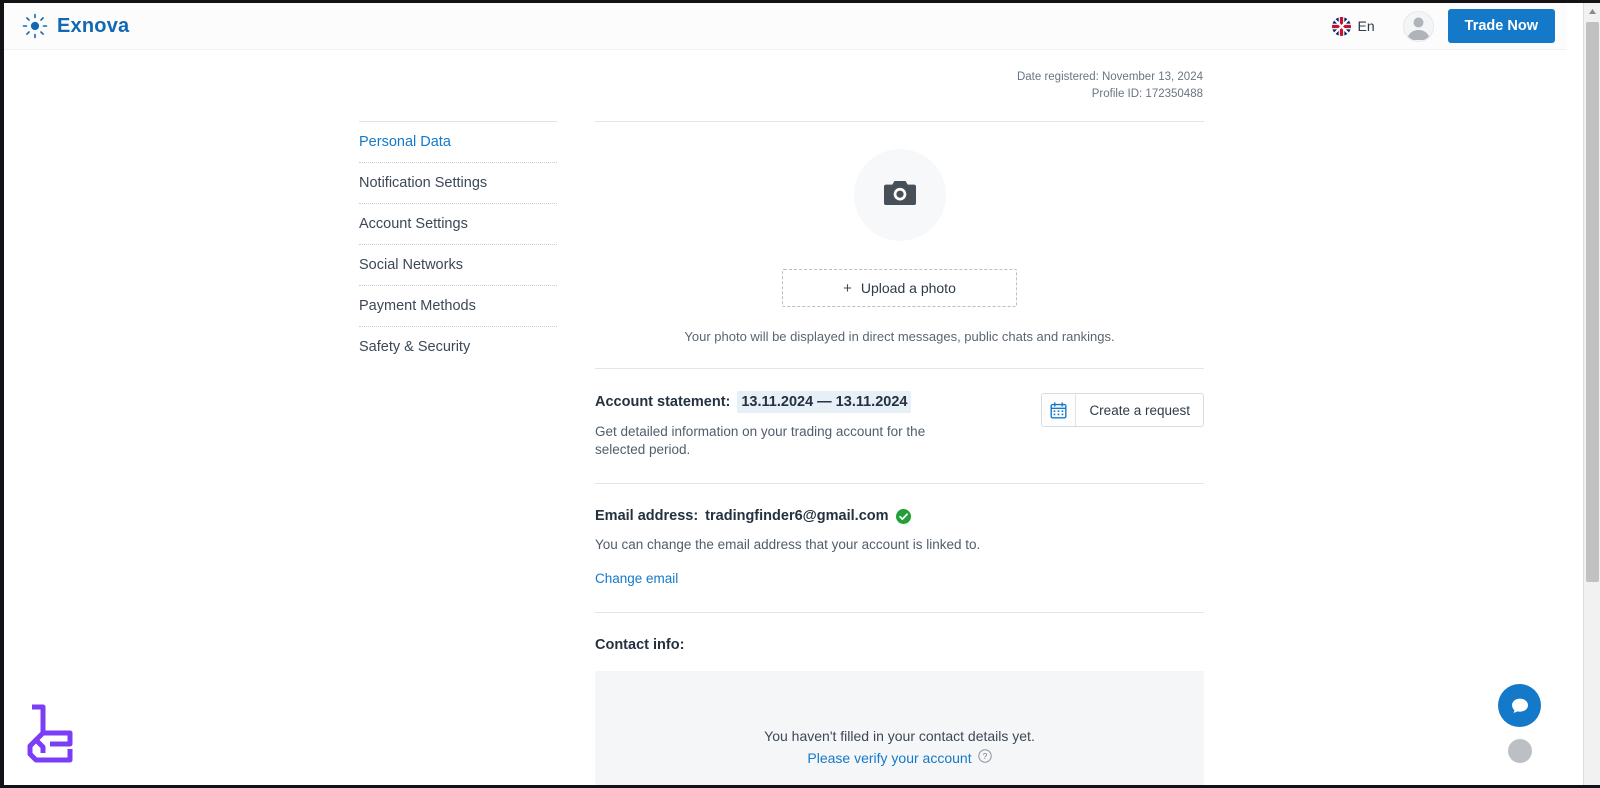 The width and height of the screenshot is (1600, 788). I want to click on brand-logo: Exnova, so click(75, 26).